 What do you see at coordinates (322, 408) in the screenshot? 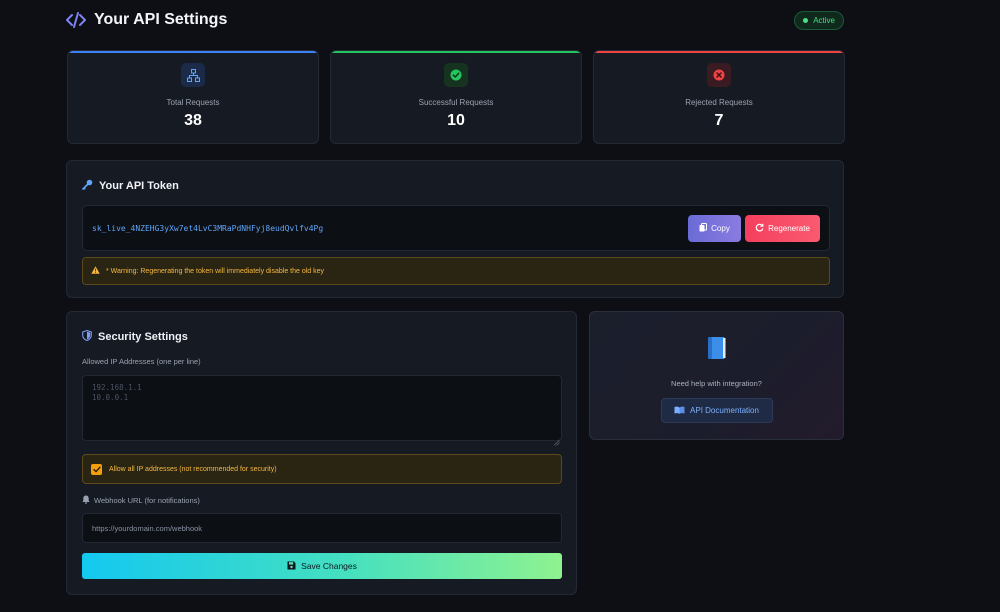
I see `allowed-ip-textarea: 192.168.1.1 10.0.0.1` at bounding box center [322, 408].